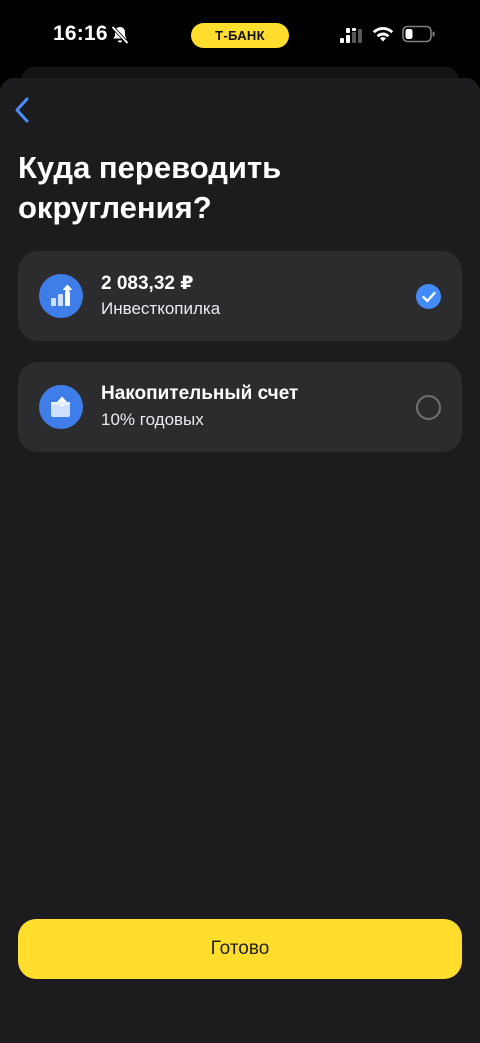 The image size is (480, 1043). I want to click on option-subtitle: 10% годовых, so click(152, 419).